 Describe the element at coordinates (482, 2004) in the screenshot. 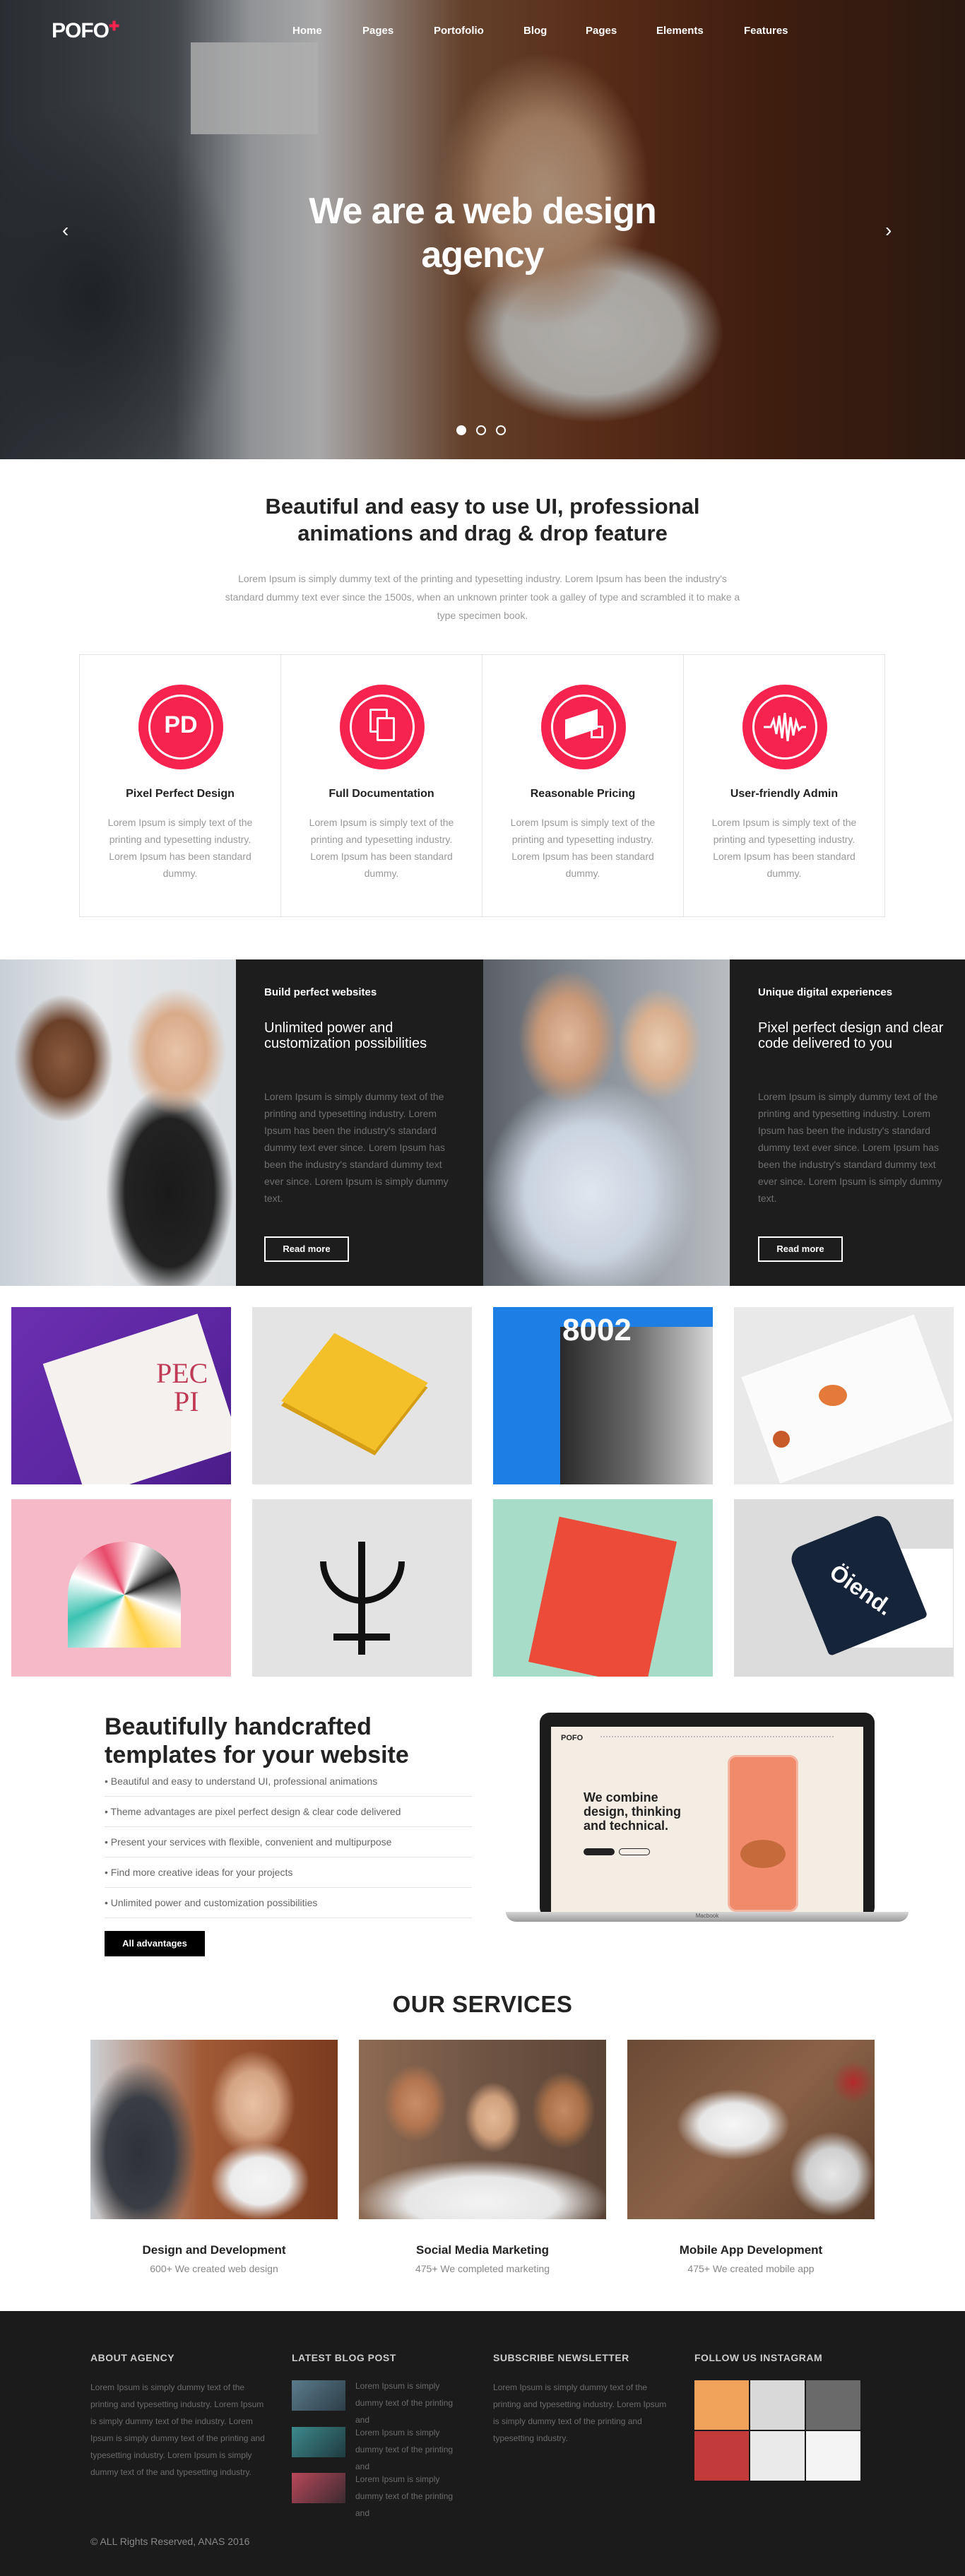

I see `services-heading: OUR SERVICES` at that location.